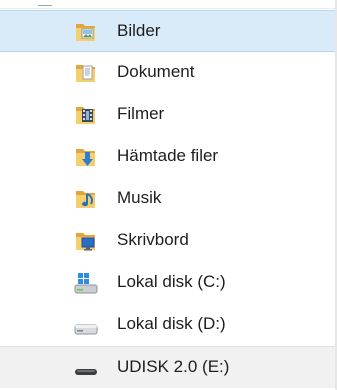 The image size is (337, 390). I want to click on nav-item-lokal-disk-d: Lokal disk (D:), so click(168, 325).